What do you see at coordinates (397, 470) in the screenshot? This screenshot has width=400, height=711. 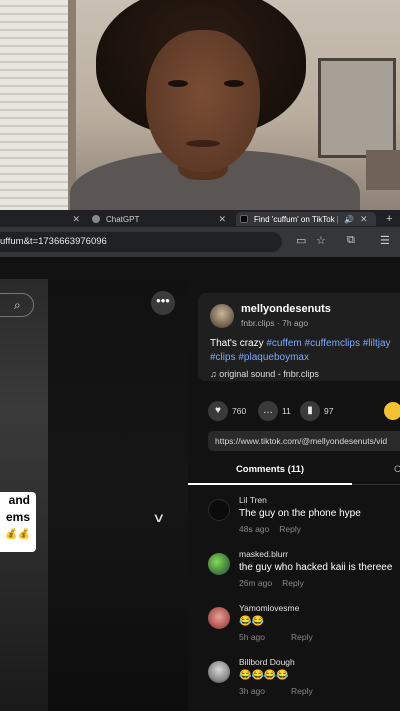 I see `tab-creator-videos: C` at bounding box center [397, 470].